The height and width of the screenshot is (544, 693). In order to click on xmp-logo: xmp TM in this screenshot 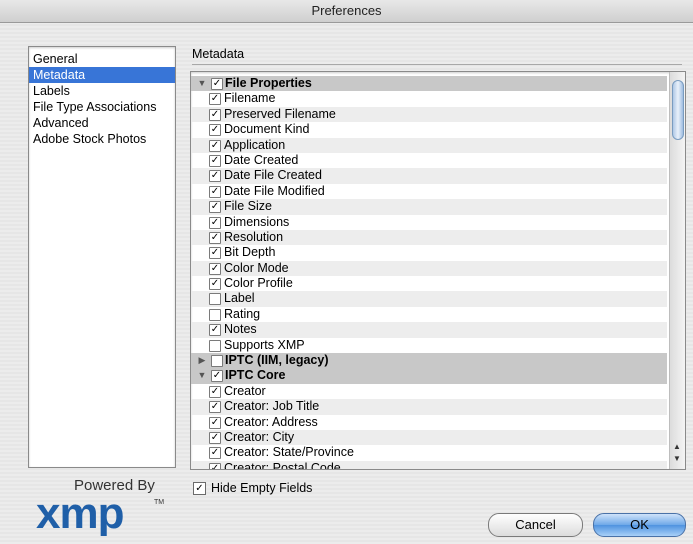, I will do `click(100, 514)`.